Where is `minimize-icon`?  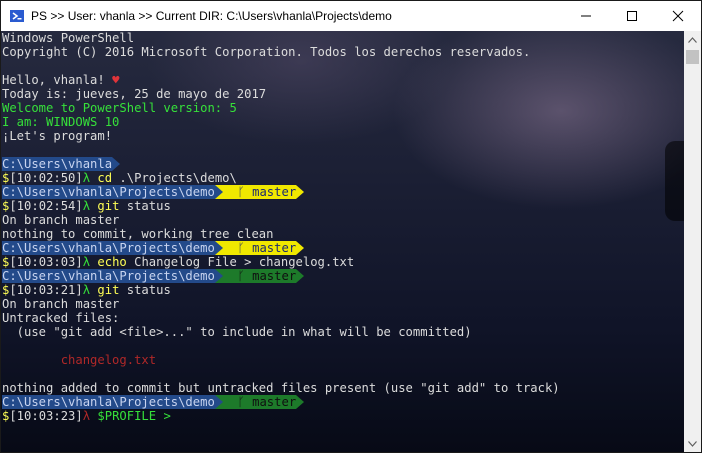
minimize-icon is located at coordinates (586, 16).